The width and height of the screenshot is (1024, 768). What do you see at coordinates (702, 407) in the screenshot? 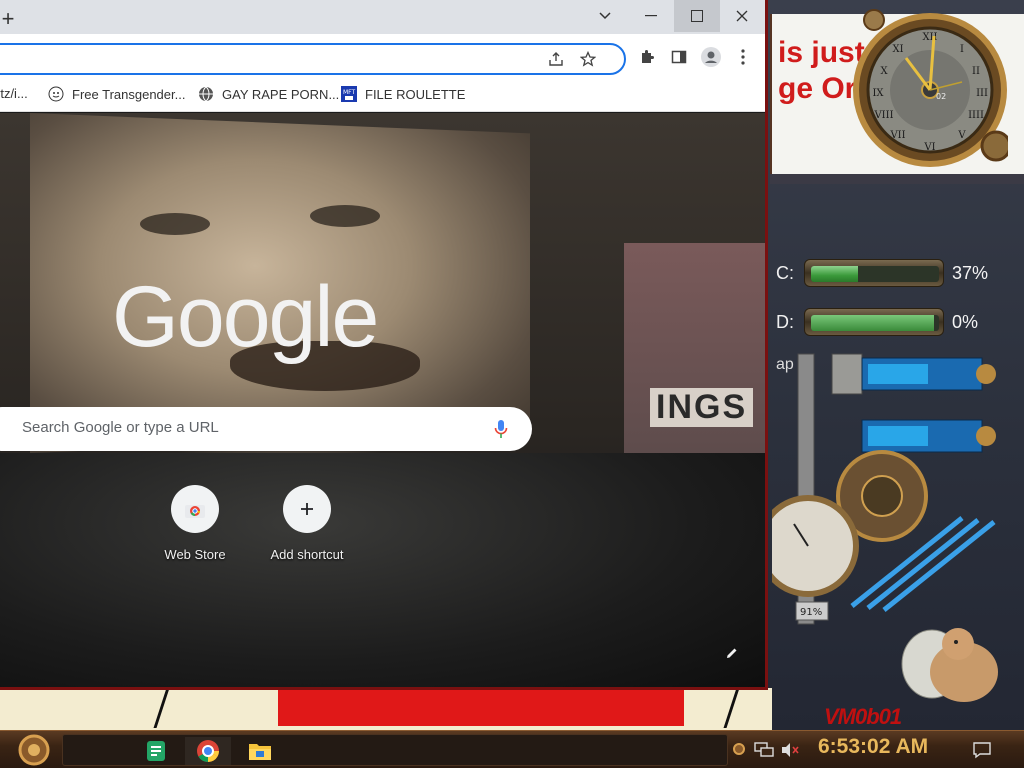
I see `ntp-background-sign-text: INGS` at bounding box center [702, 407].